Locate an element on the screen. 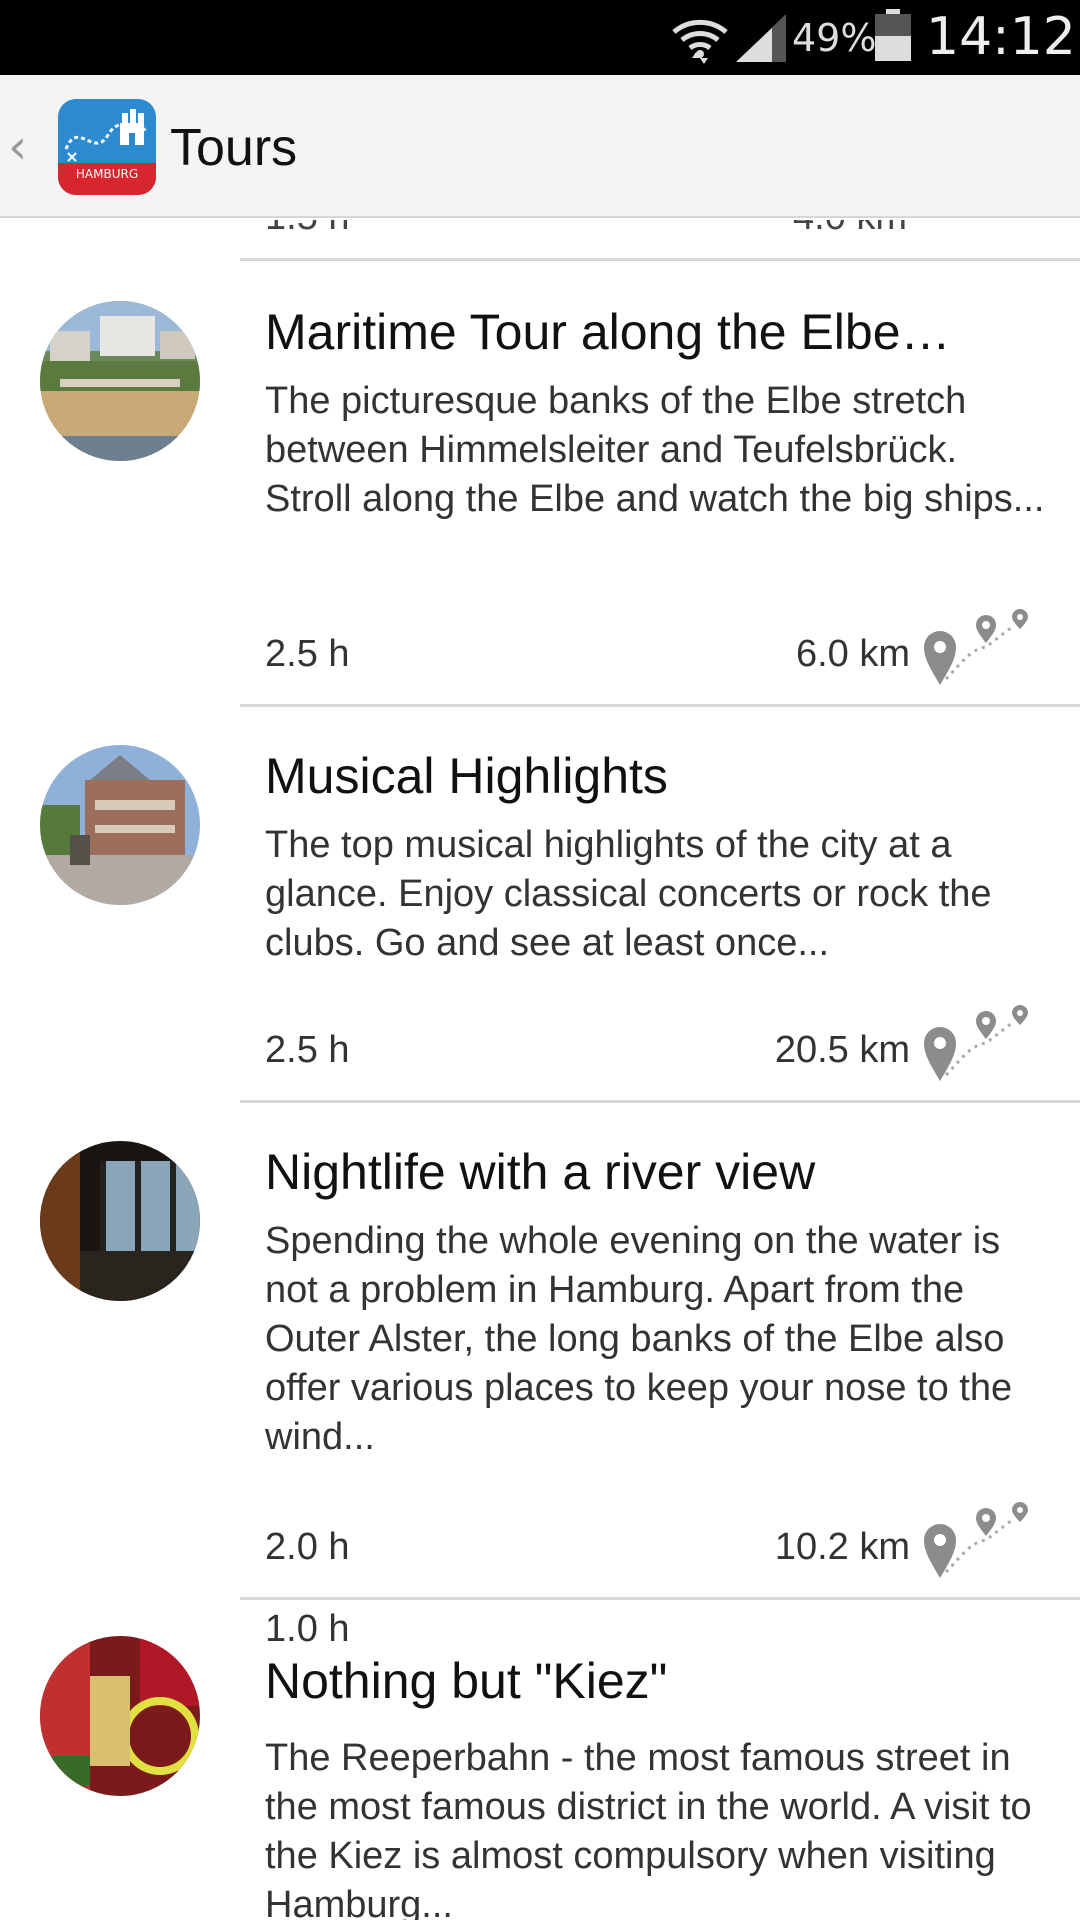 This screenshot has width=1080, height=1920. tour-distance: 20.5 km is located at coordinates (842, 1050).